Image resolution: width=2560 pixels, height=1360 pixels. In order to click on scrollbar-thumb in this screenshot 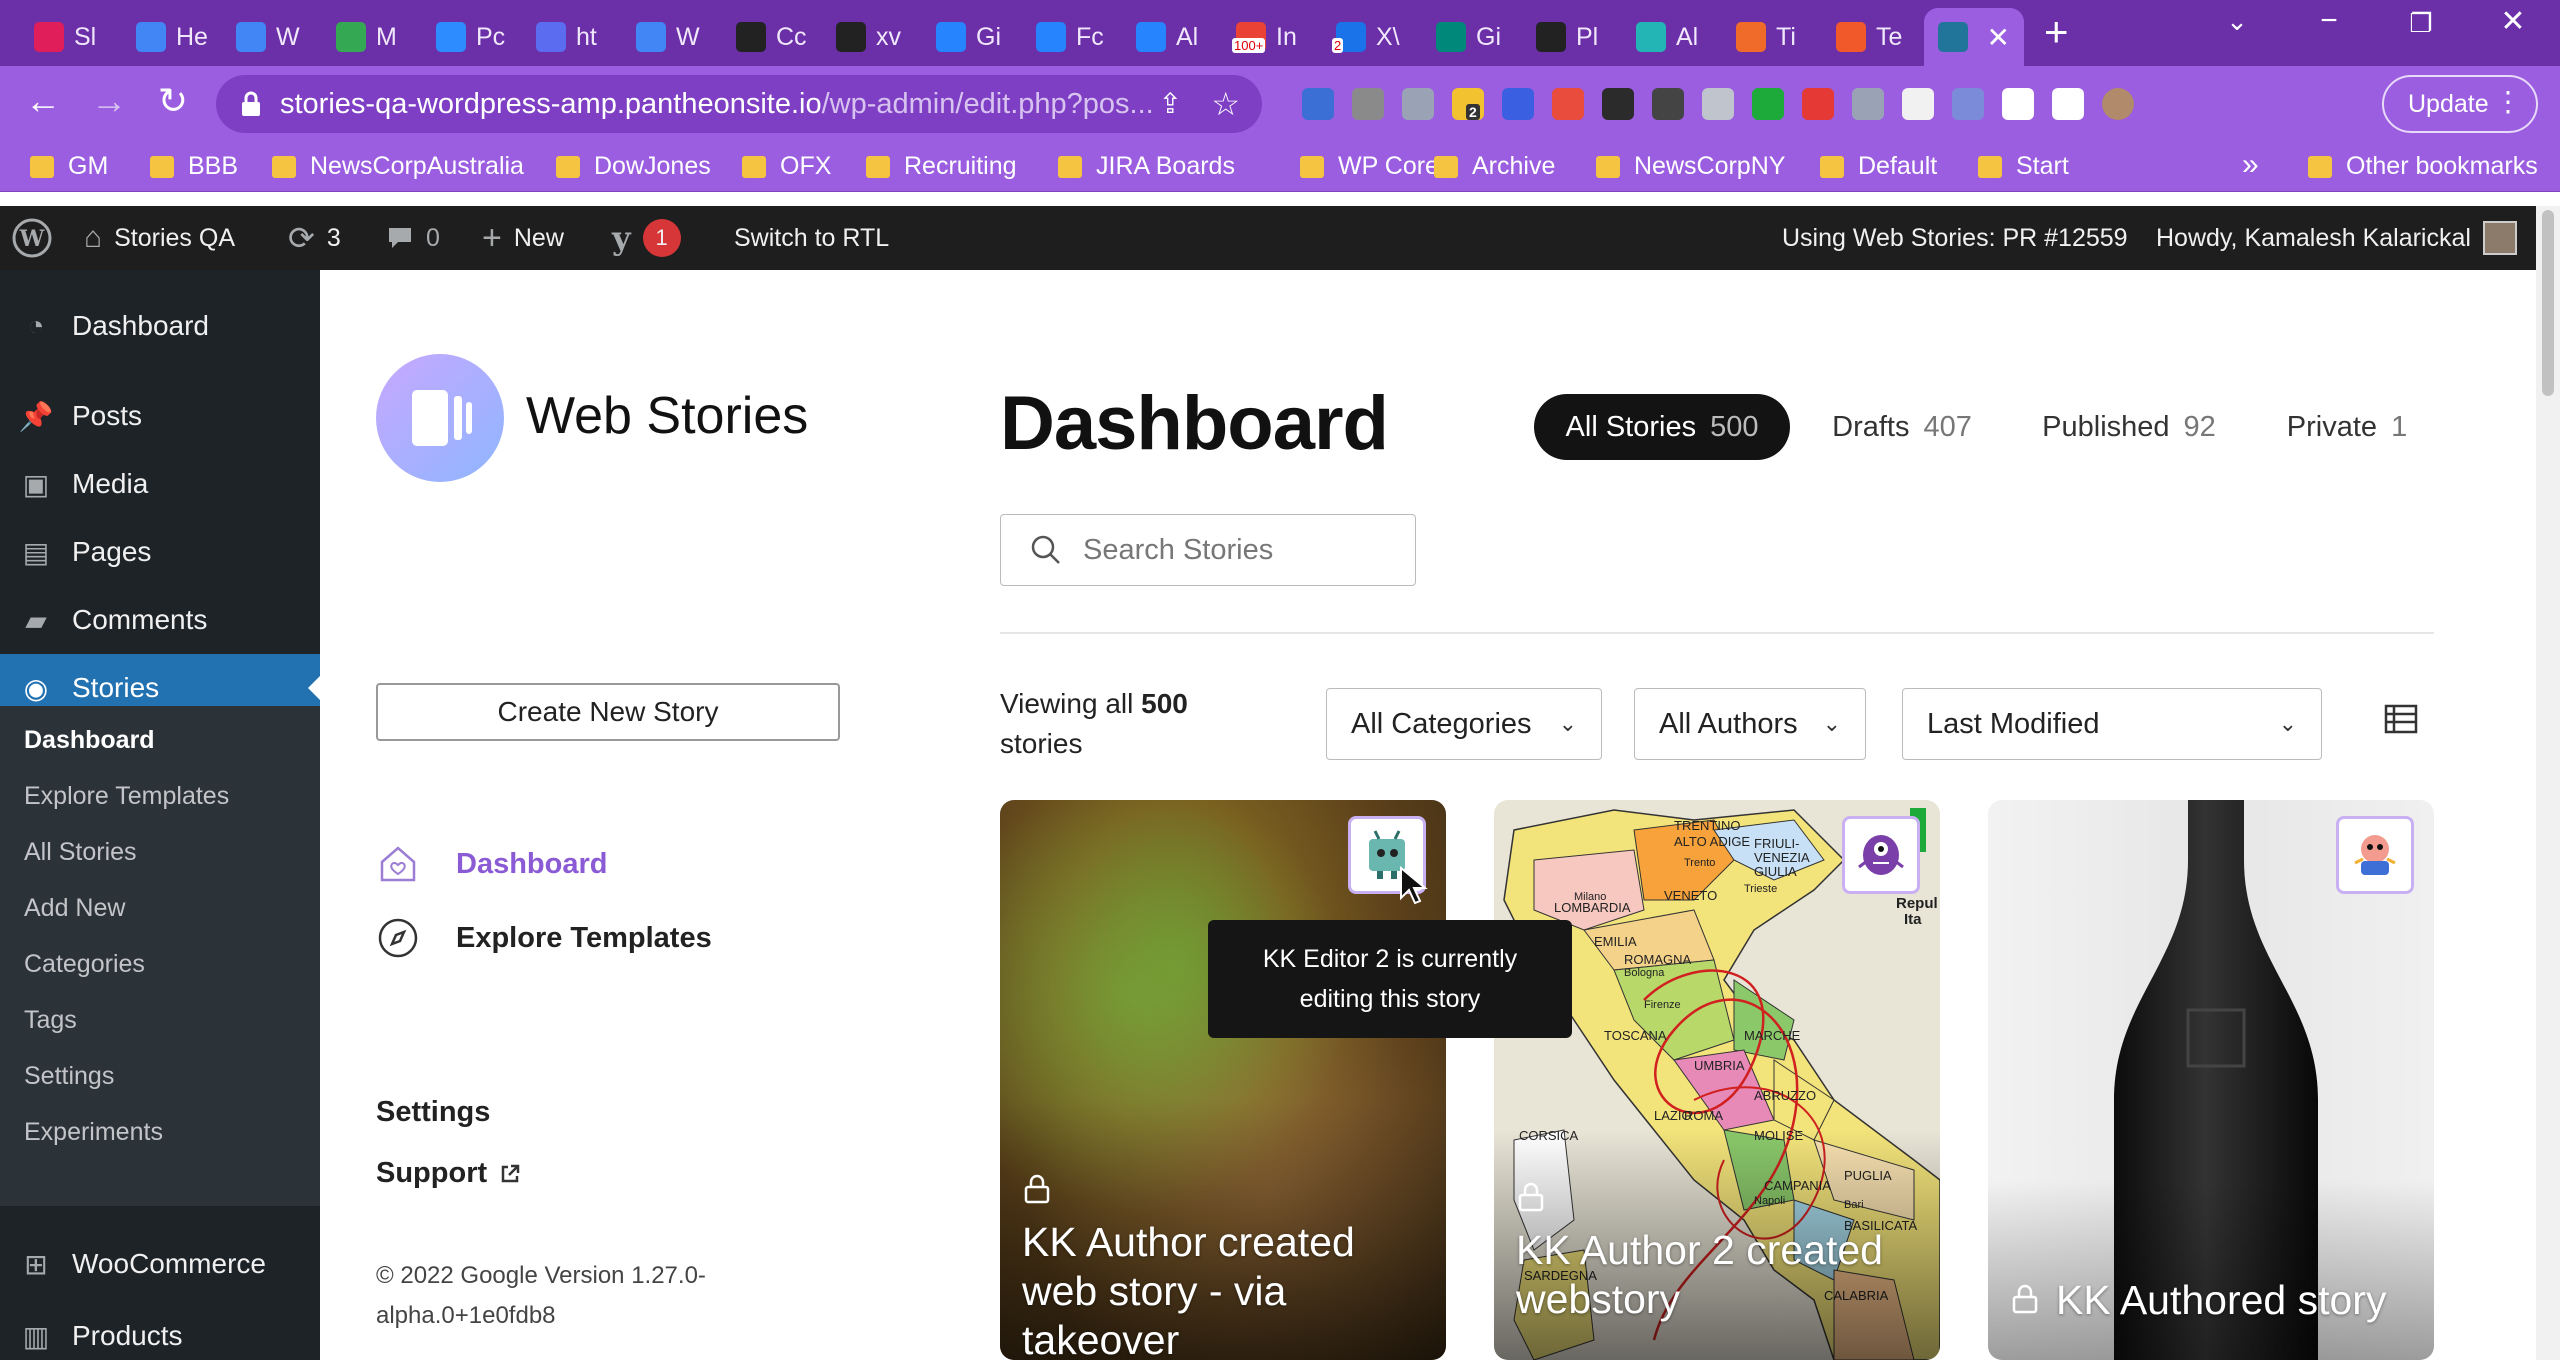, I will do `click(2548, 303)`.